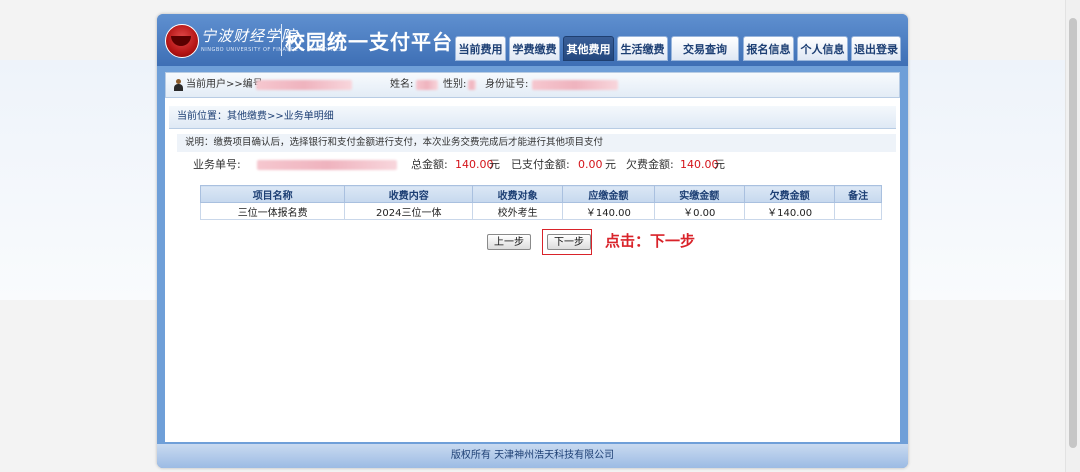 The height and width of the screenshot is (472, 1080). Describe the element at coordinates (789, 211) in the screenshot. I see `cell-owed: ￥140.00` at that location.